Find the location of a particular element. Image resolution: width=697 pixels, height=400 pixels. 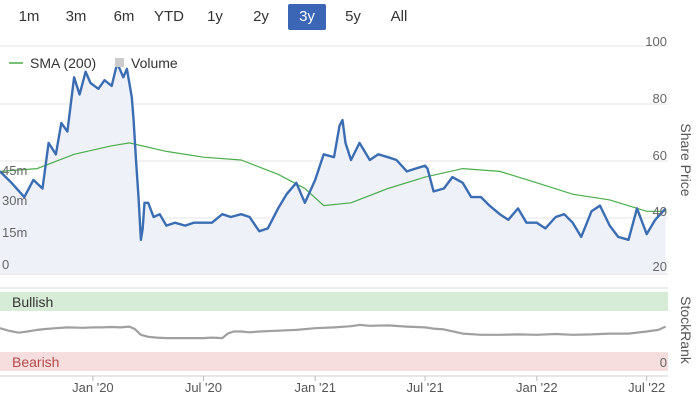

price-tick-100: 100 is located at coordinates (656, 41).